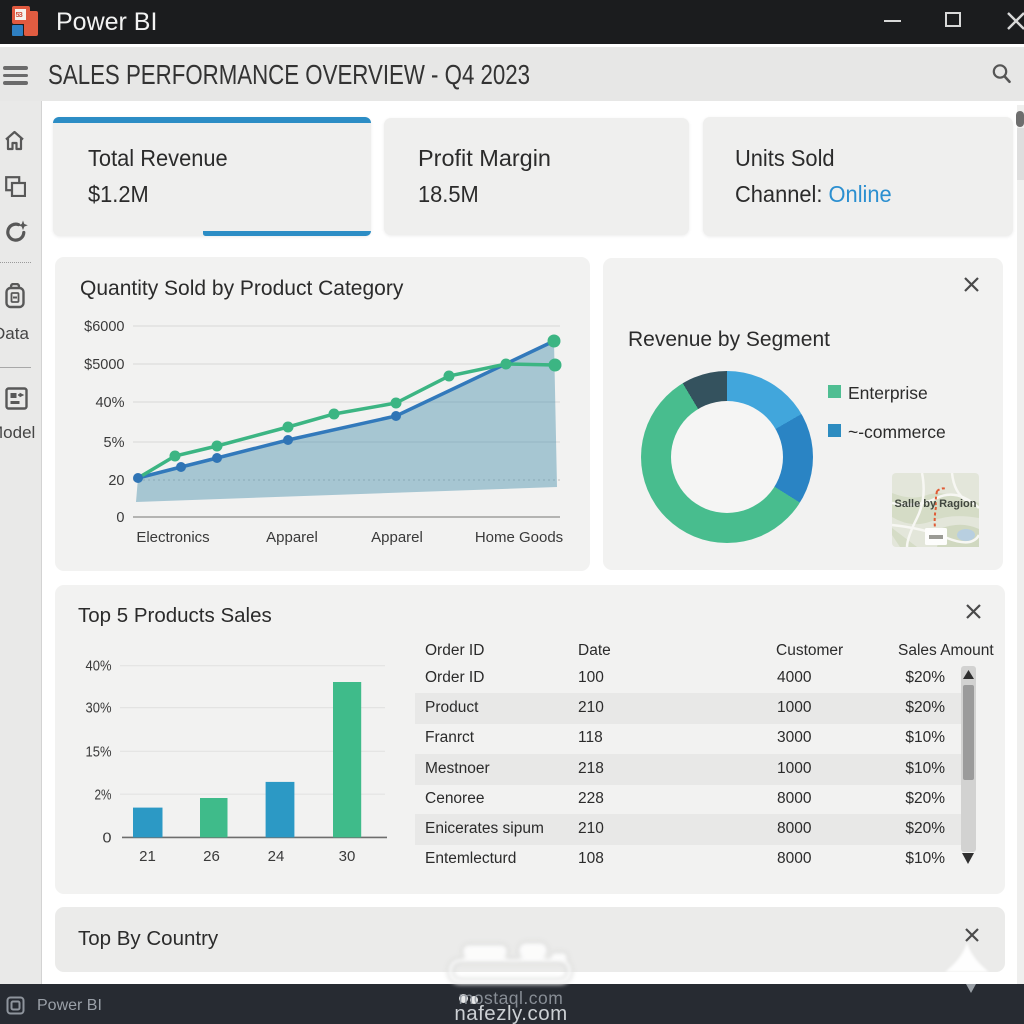  I want to click on svg-text: 15%, so click(99, 753).